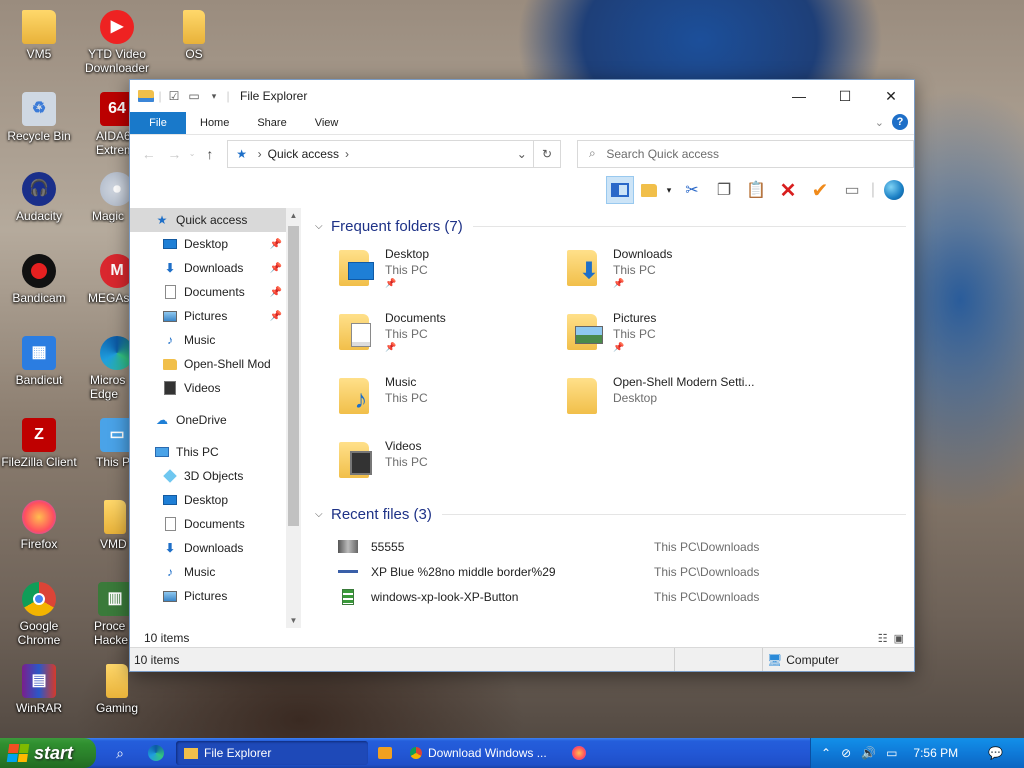 Image resolution: width=1024 pixels, height=768 pixels. I want to click on tab-file: File, so click(158, 123).